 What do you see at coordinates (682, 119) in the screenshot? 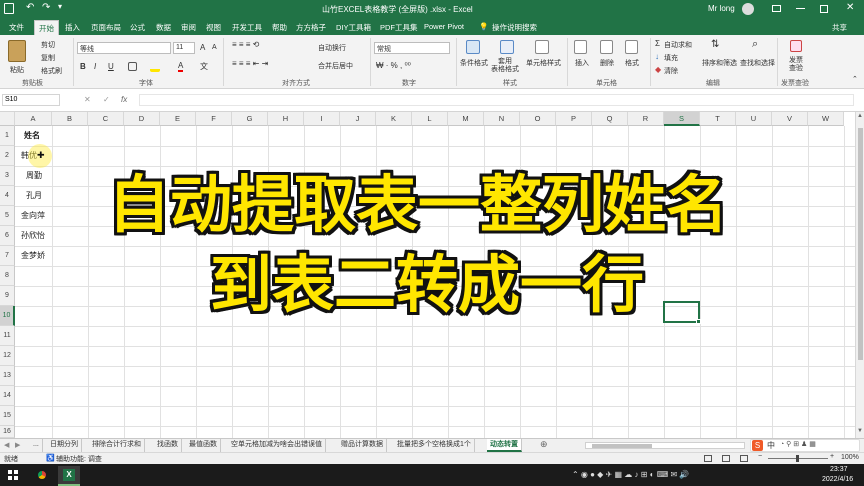
I see `column-header-selected: S` at bounding box center [682, 119].